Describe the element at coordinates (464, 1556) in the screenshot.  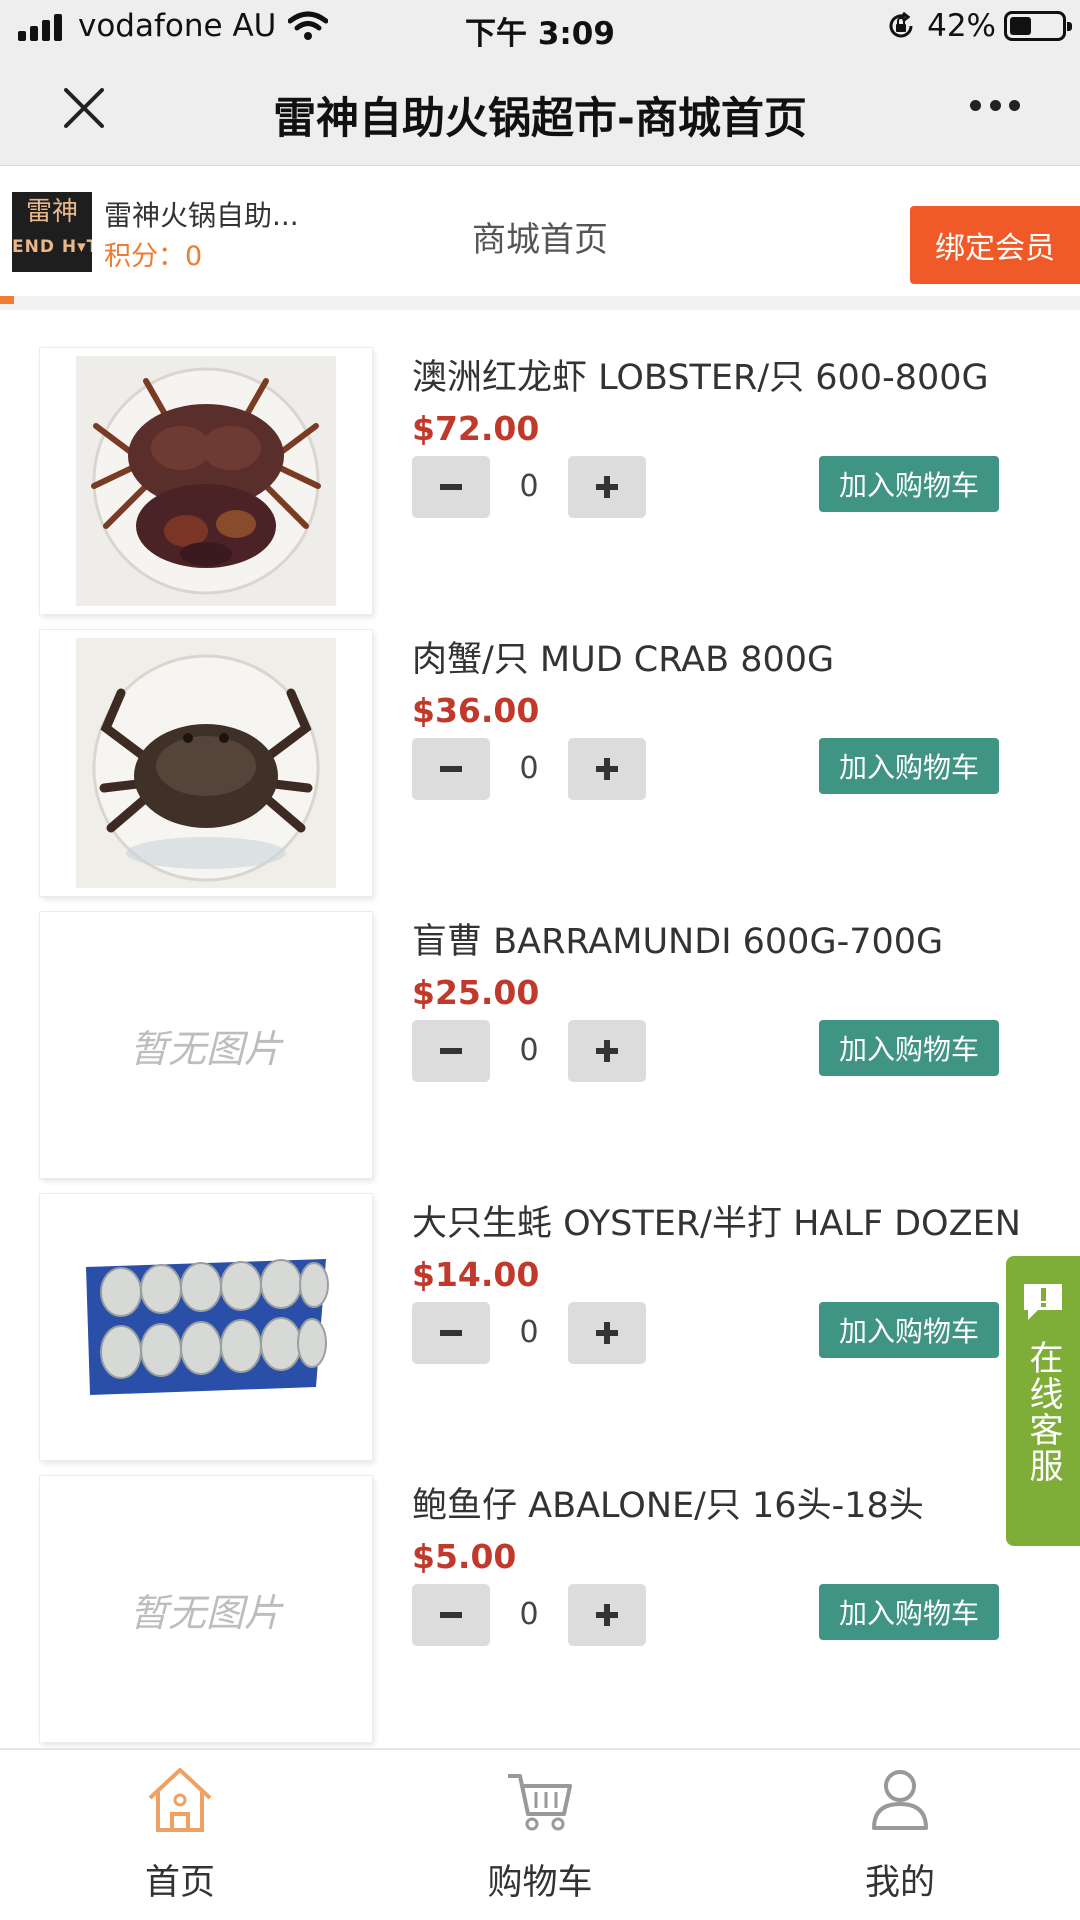
I see `product-price: $5.00` at that location.